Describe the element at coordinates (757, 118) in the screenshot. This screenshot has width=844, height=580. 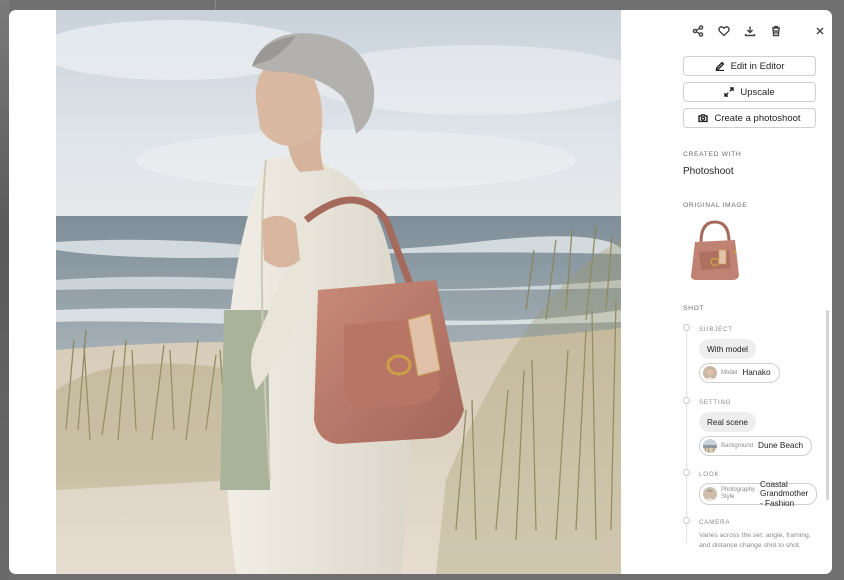
I see `create-photoshoot-label: Create a photoshoot` at that location.